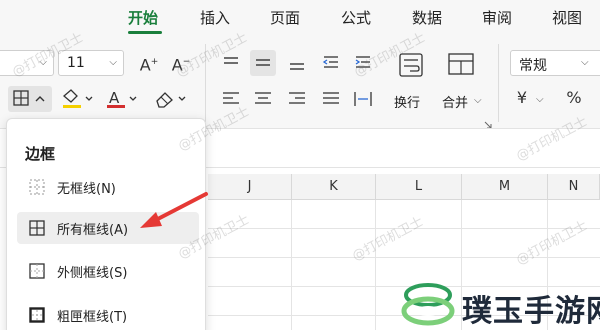  I want to click on active-tab-indicator, so click(145, 32).